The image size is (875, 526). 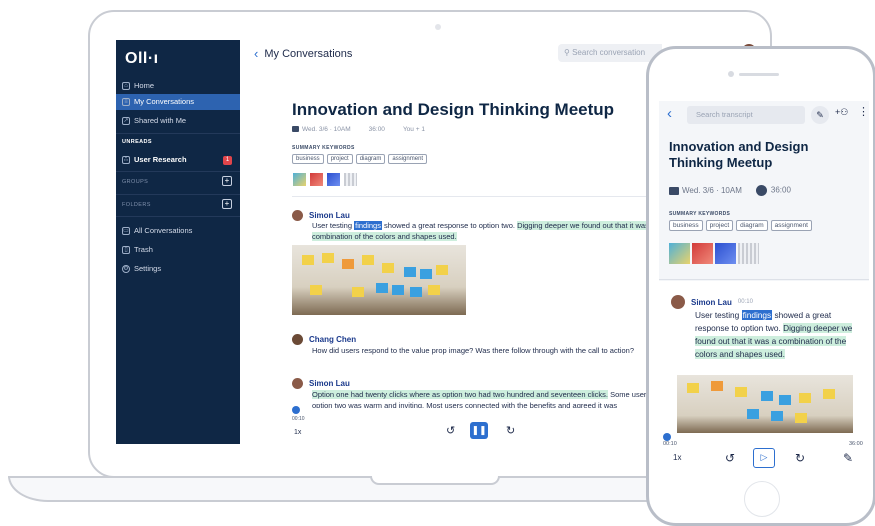 I want to click on sidebar-item-my-conversations: ≡ My Conversations, so click(x=178, y=102).